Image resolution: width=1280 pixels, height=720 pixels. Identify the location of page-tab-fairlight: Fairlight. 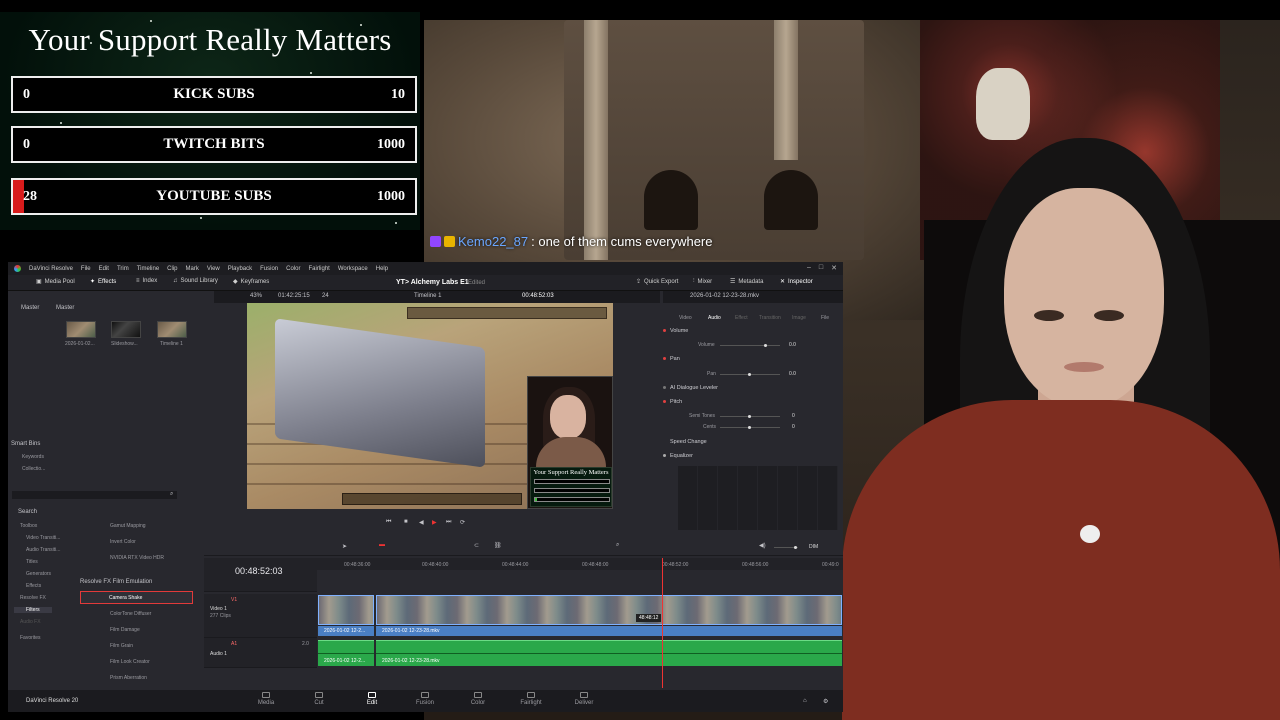
(531, 699).